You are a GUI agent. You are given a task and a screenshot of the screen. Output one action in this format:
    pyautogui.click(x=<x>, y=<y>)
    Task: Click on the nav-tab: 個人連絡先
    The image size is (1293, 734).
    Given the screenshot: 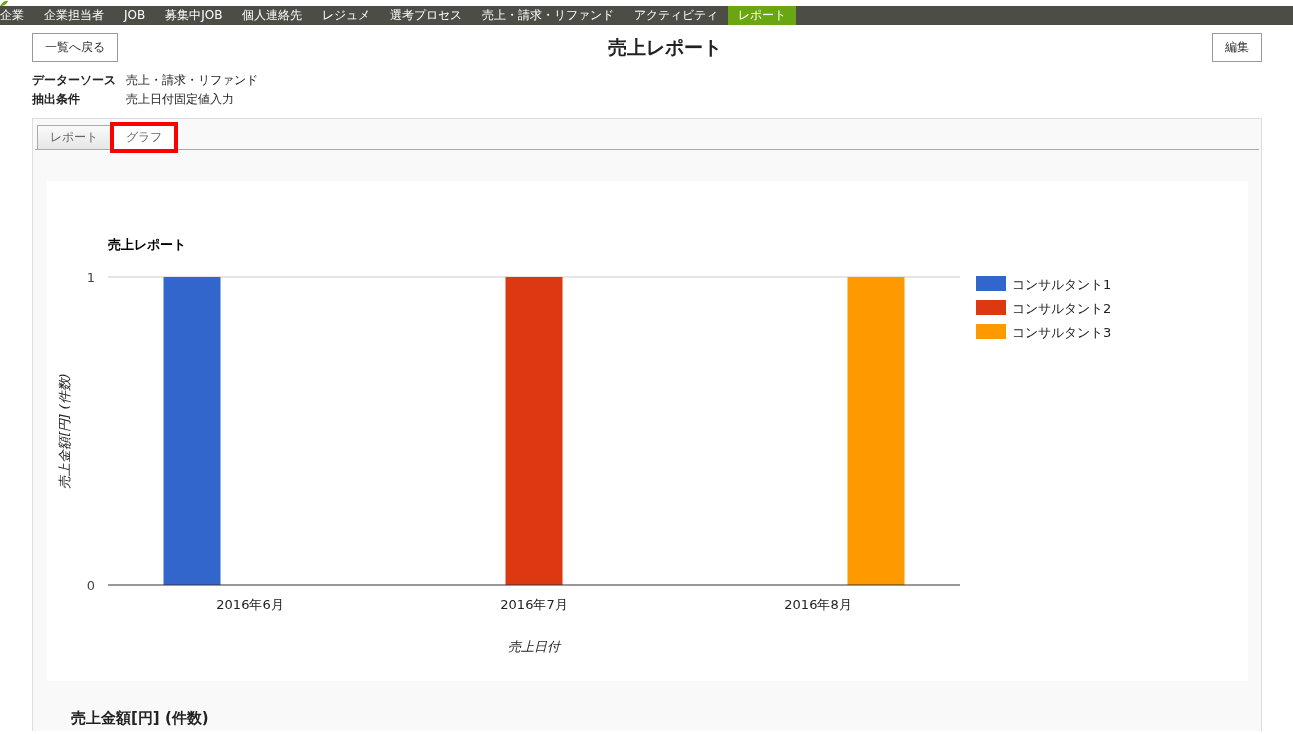 What is the action you would take?
    pyautogui.click(x=272, y=15)
    